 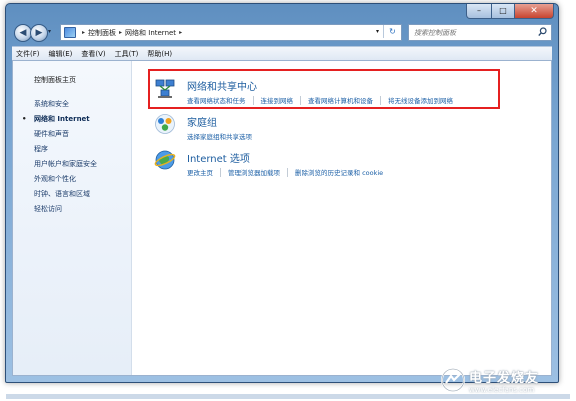 I want to click on maximize-icon: □, so click(x=503, y=10).